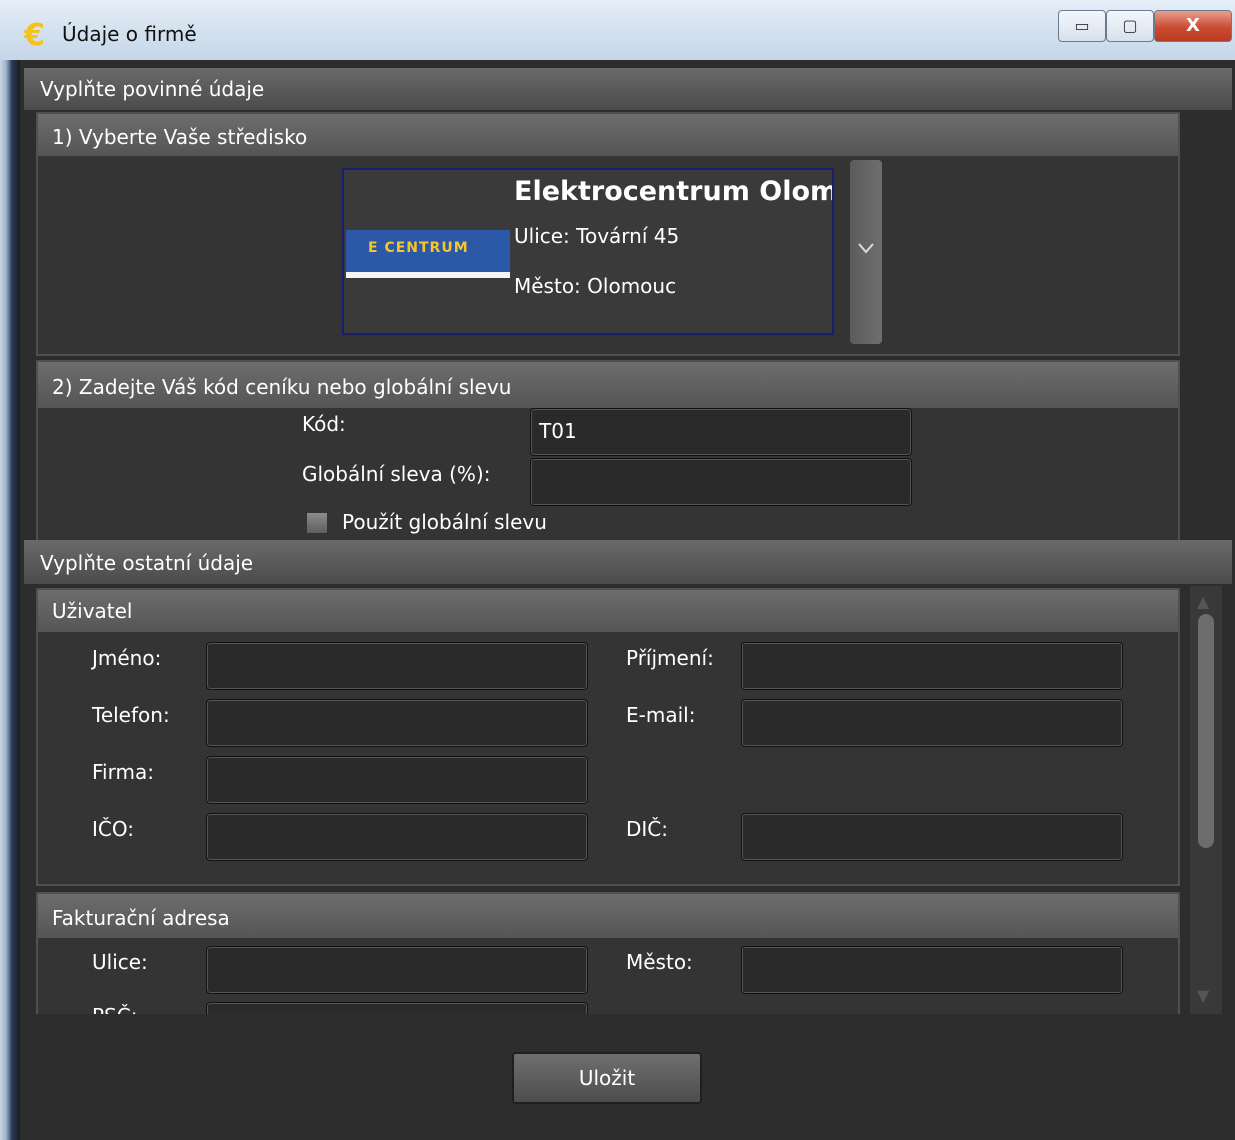 This screenshot has height=1140, width=1235. Describe the element at coordinates (114, 1009) in the screenshot. I see `billing-zip-label: PSČ:` at that location.